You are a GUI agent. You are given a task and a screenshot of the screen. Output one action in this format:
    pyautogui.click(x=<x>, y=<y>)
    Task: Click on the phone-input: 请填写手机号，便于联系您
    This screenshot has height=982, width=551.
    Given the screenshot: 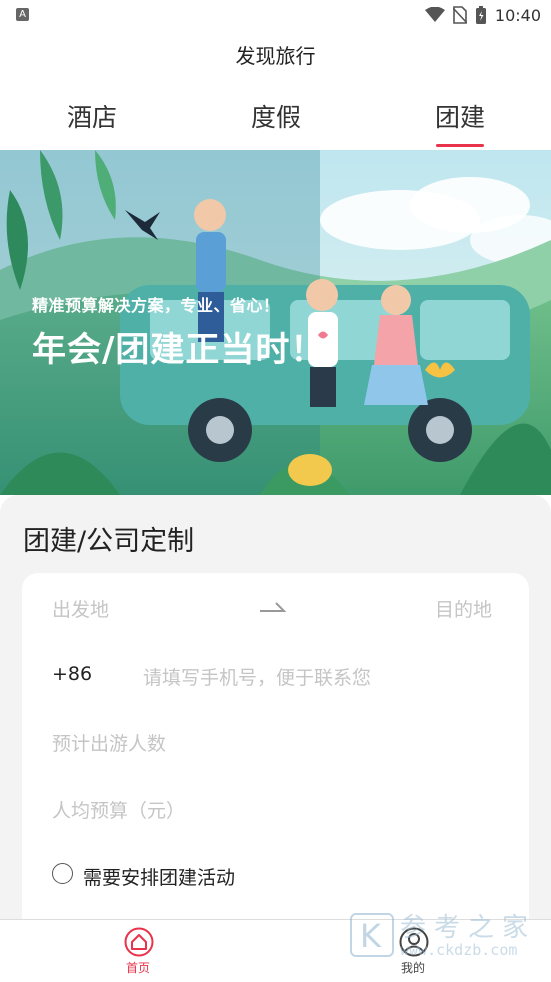 What is the action you would take?
    pyautogui.click(x=257, y=676)
    